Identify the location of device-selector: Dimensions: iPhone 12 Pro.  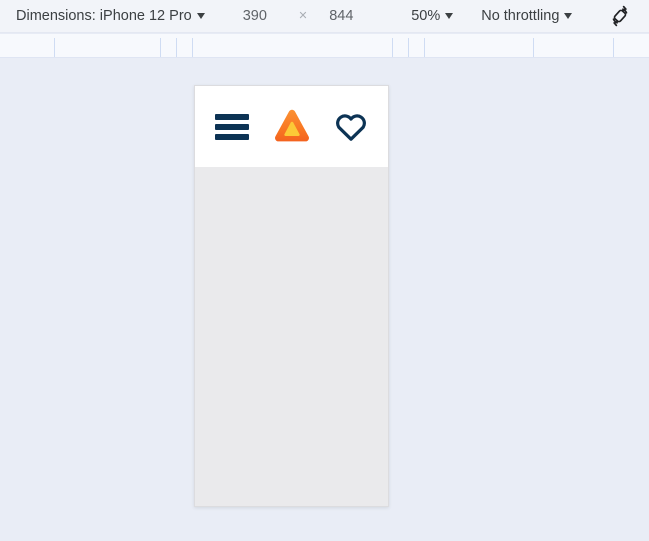
(110, 16).